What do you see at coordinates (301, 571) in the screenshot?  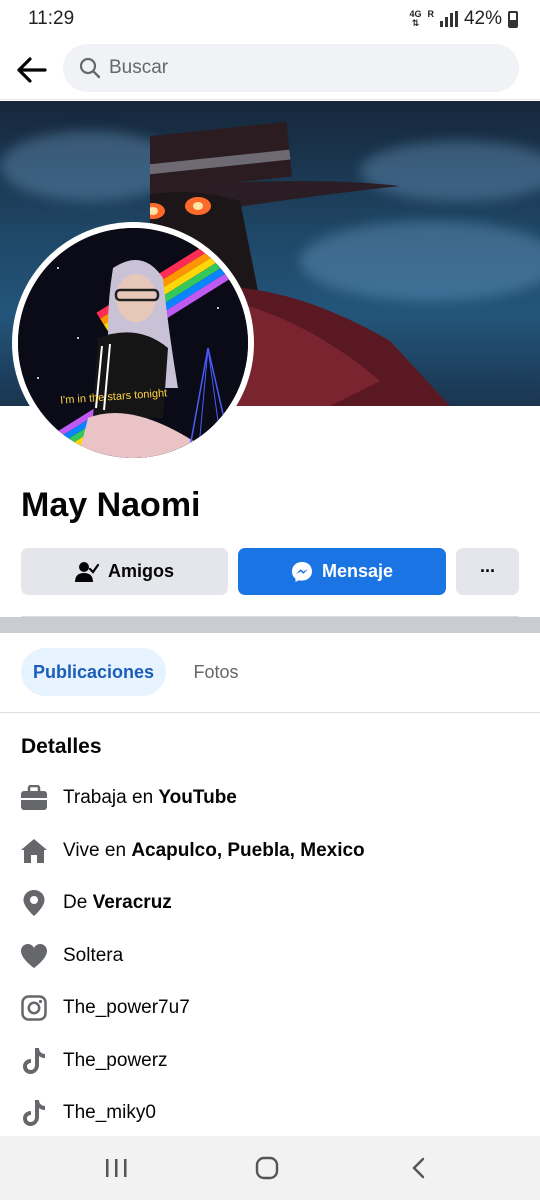 I see `messenger-icon` at bounding box center [301, 571].